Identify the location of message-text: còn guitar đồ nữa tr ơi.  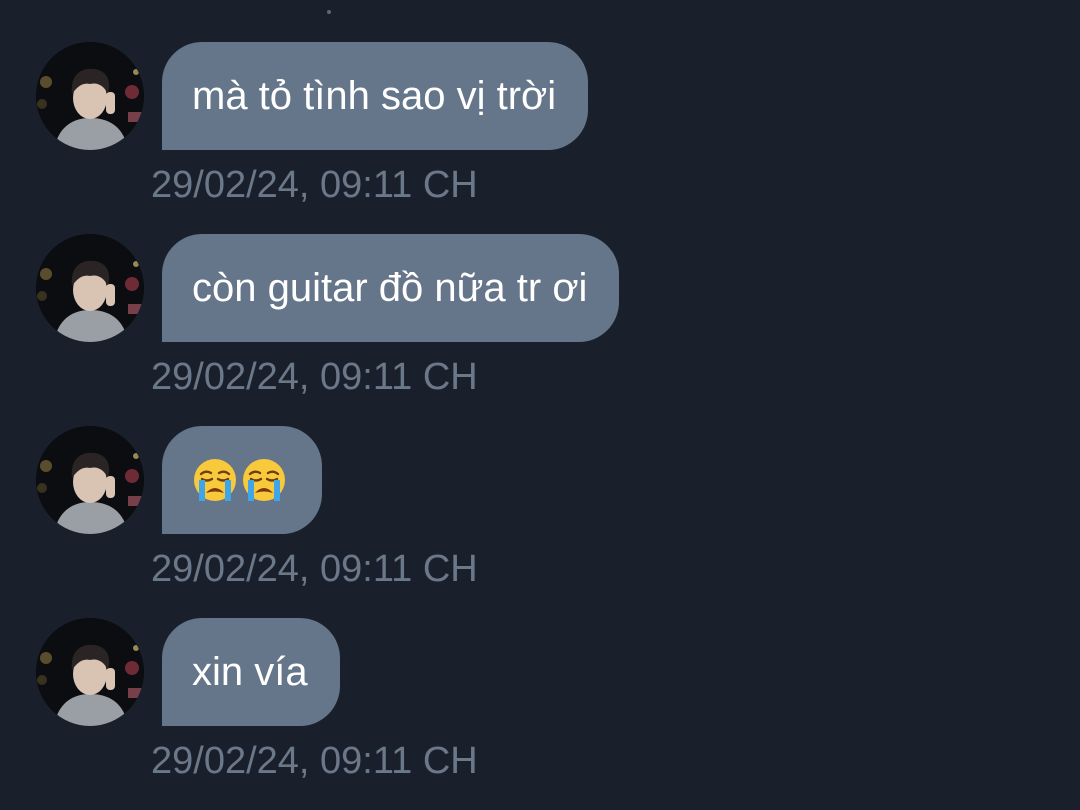
(390, 288).